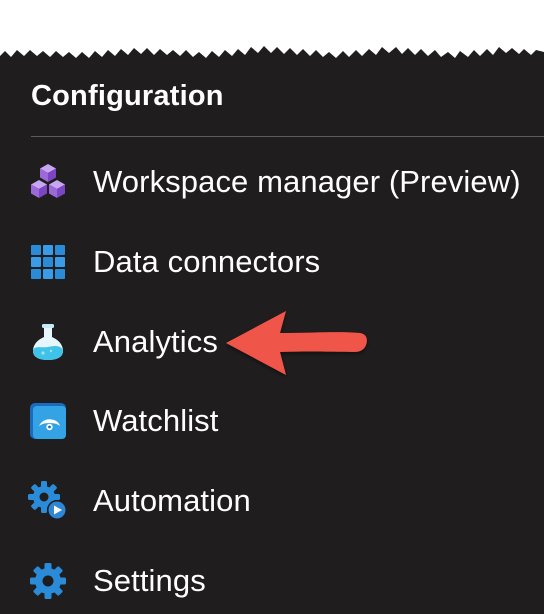 The width and height of the screenshot is (544, 614). Describe the element at coordinates (272, 29) in the screenshot. I see `torn-paper-edge` at that location.